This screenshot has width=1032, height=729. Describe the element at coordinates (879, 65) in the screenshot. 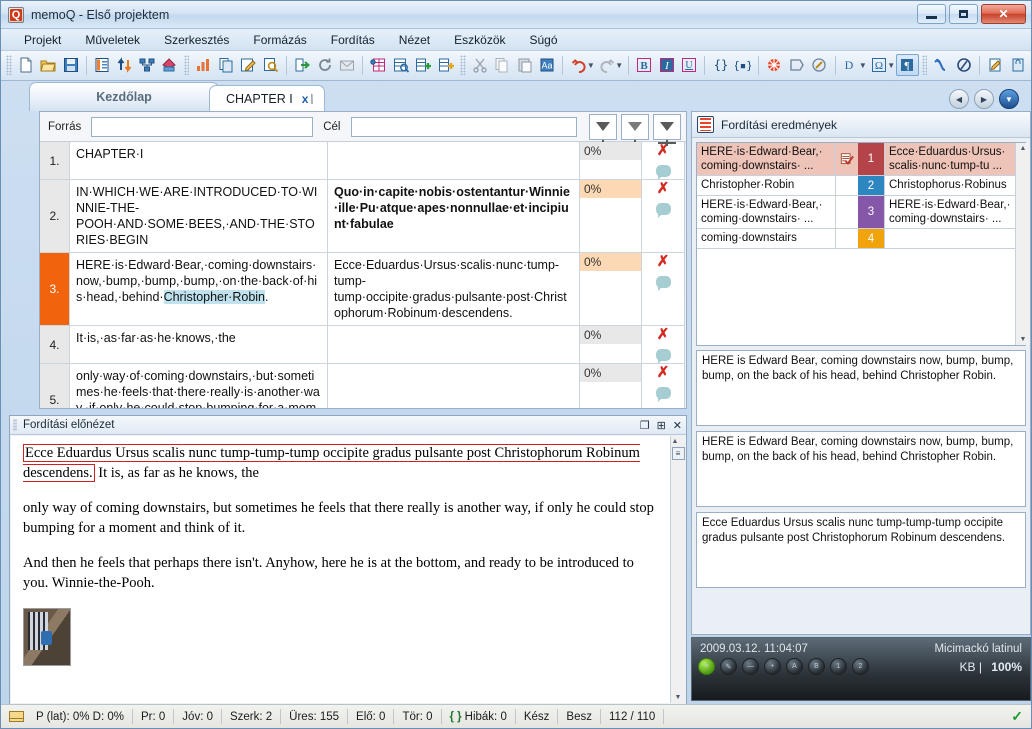

I see `symbol-icon: Ω` at that location.